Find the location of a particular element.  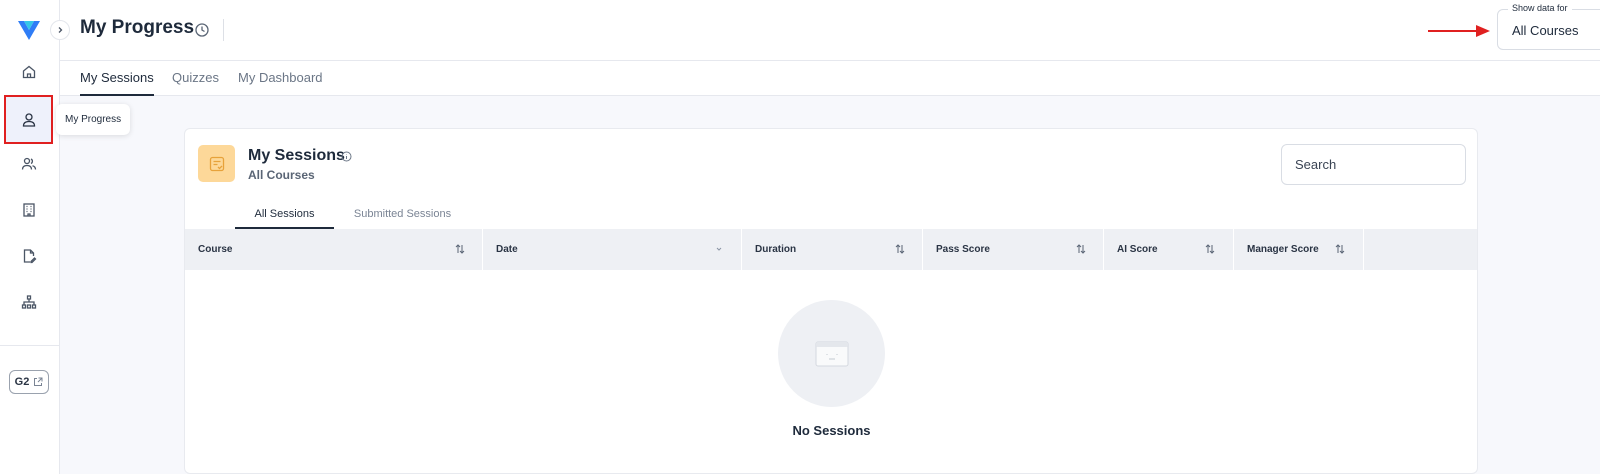

external-link-icon is located at coordinates (38, 381).